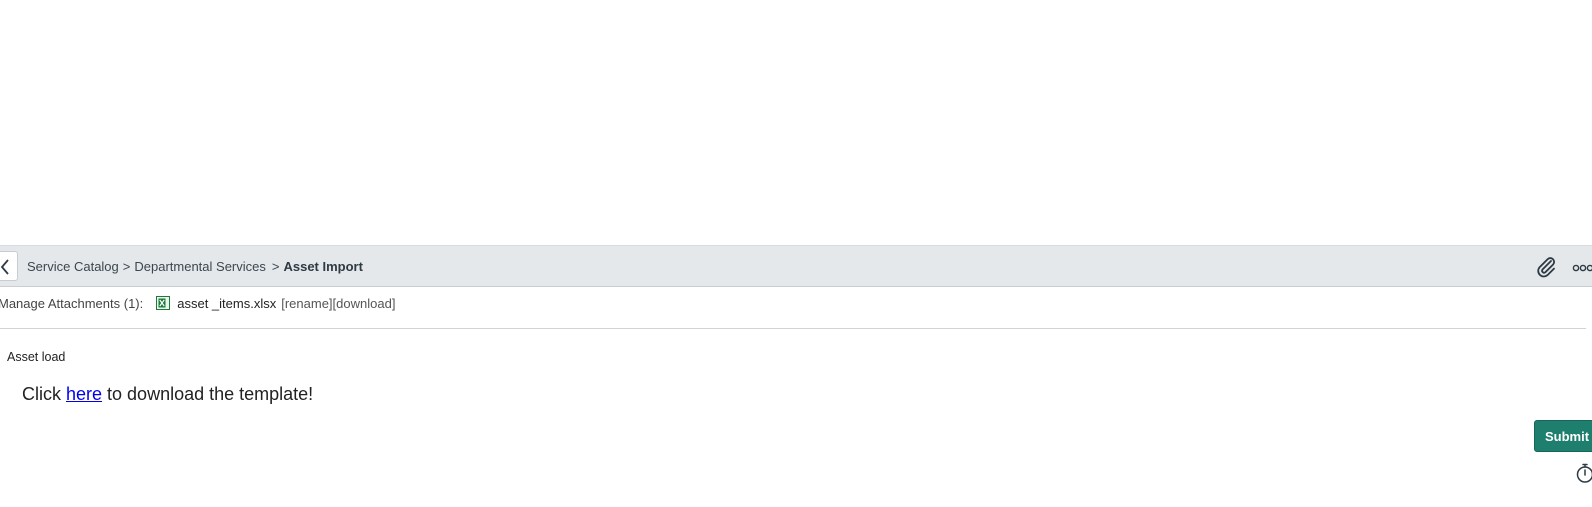 The height and width of the screenshot is (507, 1592). I want to click on rename-link: [rename], so click(306, 303).